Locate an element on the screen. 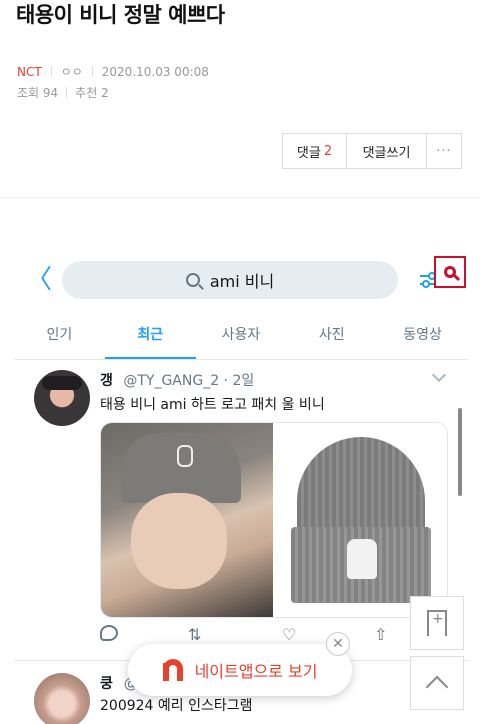  bookmark-add-icon is located at coordinates (437, 623).